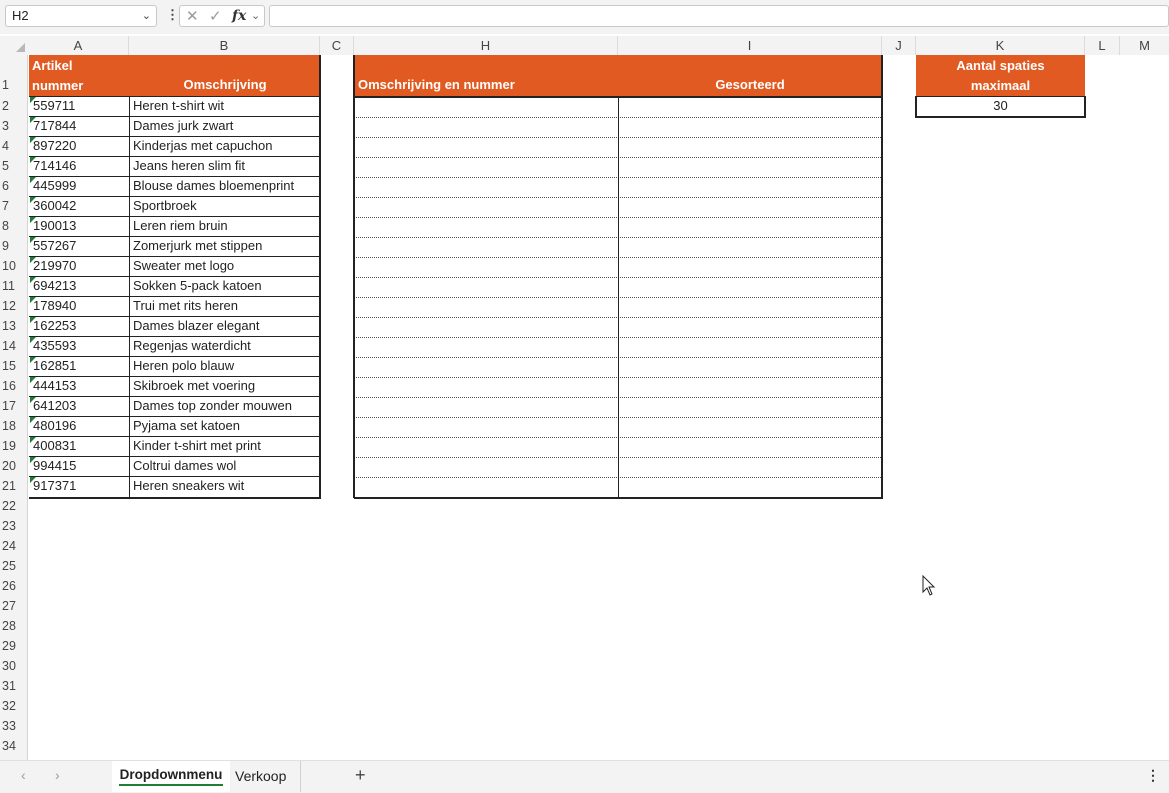 The image size is (1169, 793). I want to click on row-header: 24, so click(13, 546).